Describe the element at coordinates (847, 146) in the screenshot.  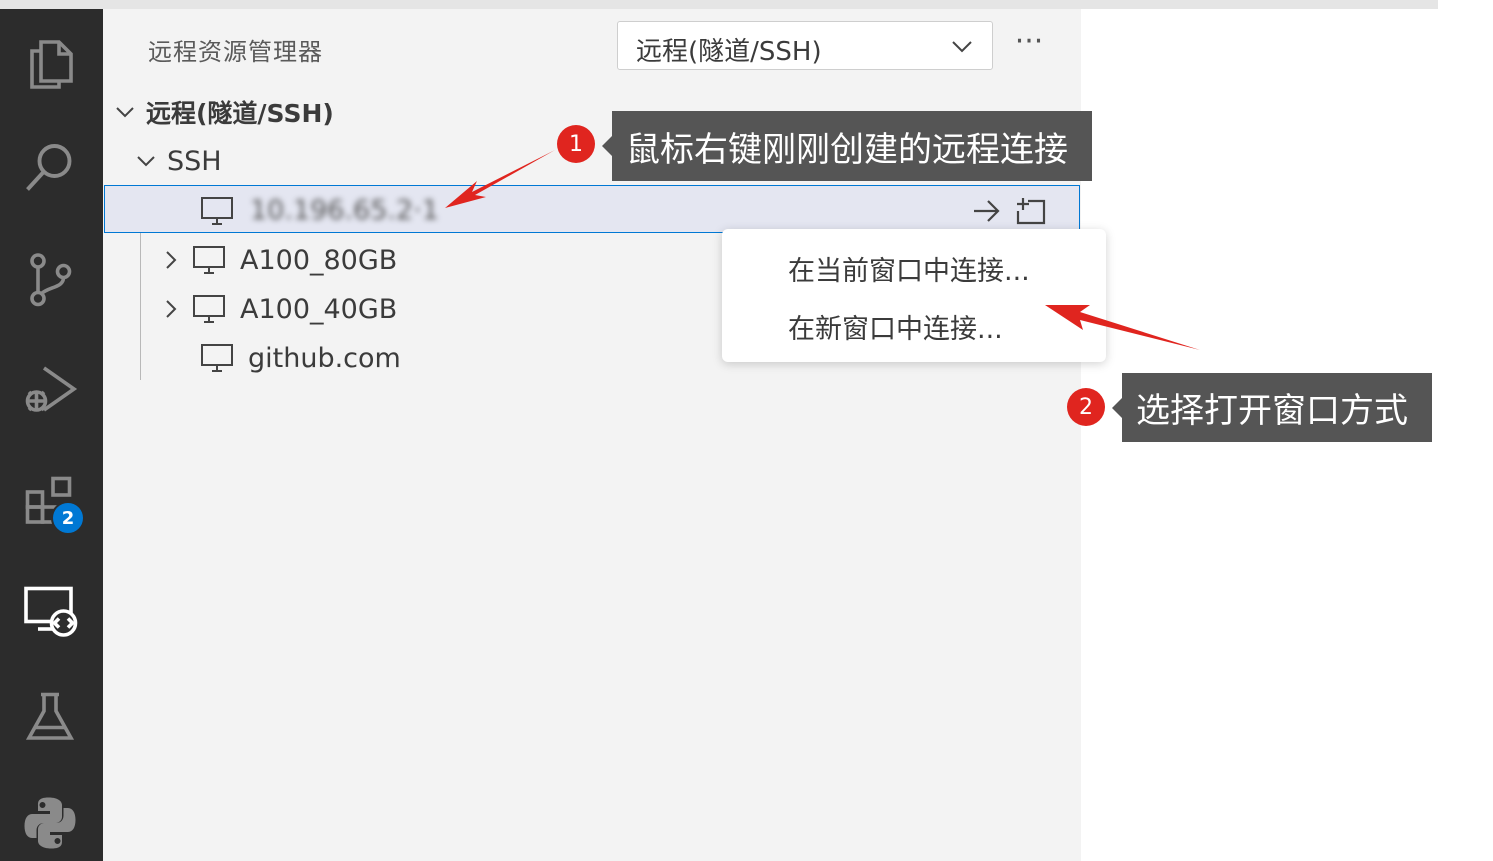
I see `annotation-callout-1: 鼠标右键刚刚创建的远程连接` at that location.